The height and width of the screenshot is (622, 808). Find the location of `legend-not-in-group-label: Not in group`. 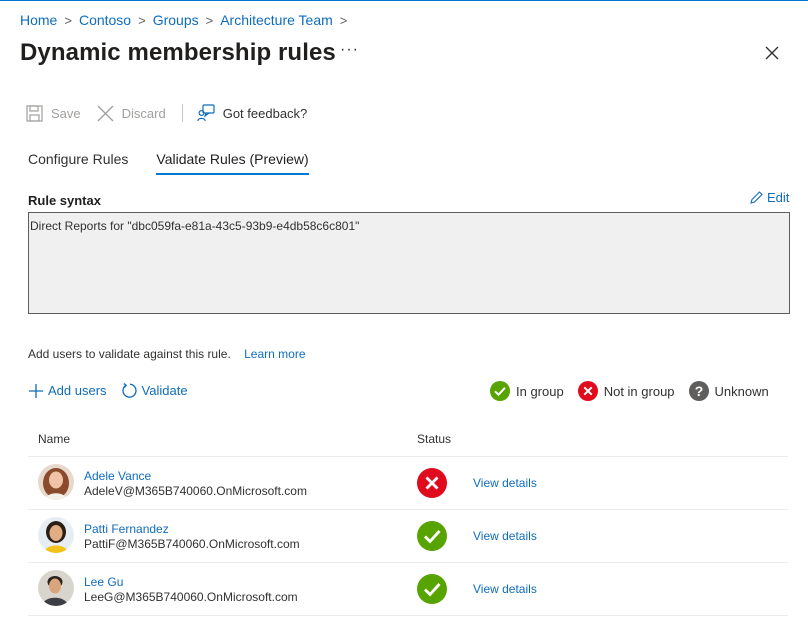

legend-not-in-group-label: Not in group is located at coordinates (639, 391).